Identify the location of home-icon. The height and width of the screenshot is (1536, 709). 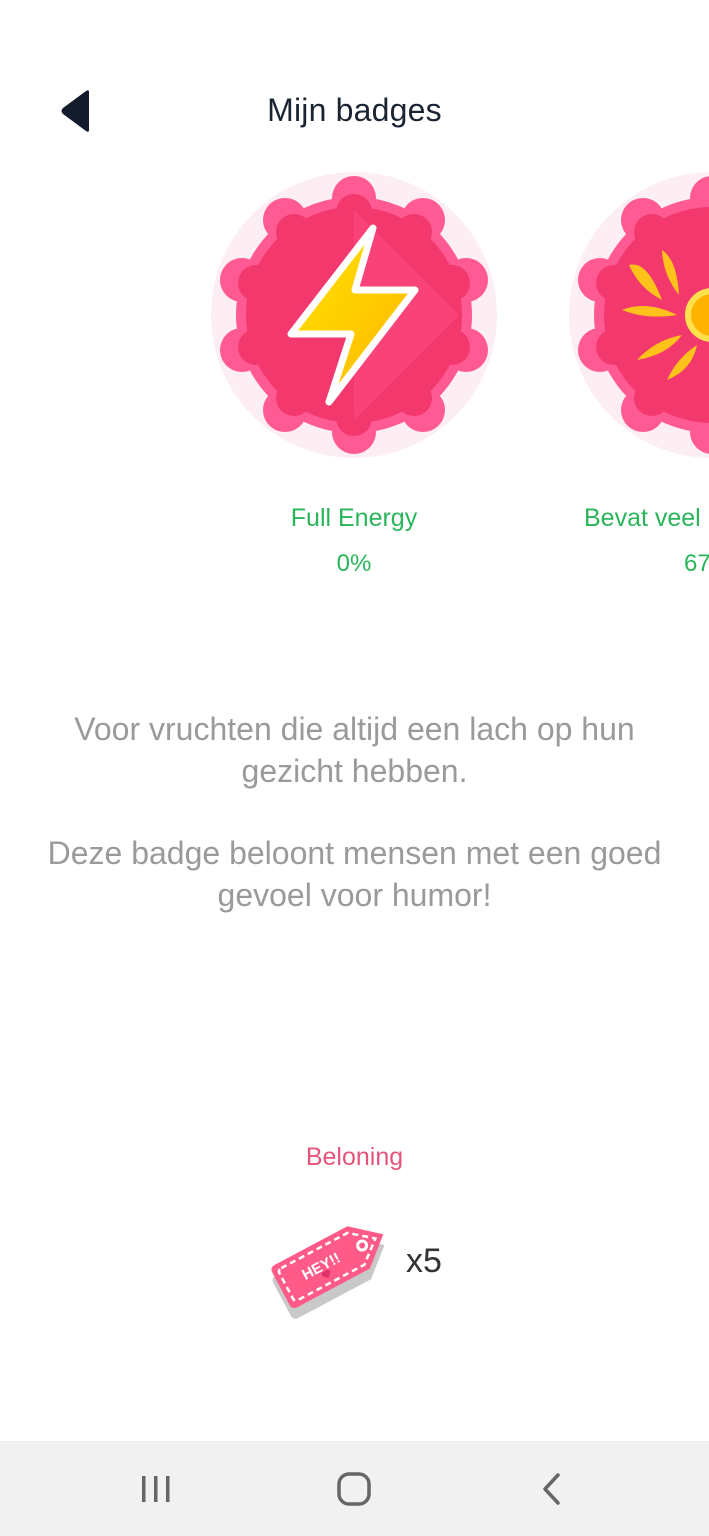
(354, 1489).